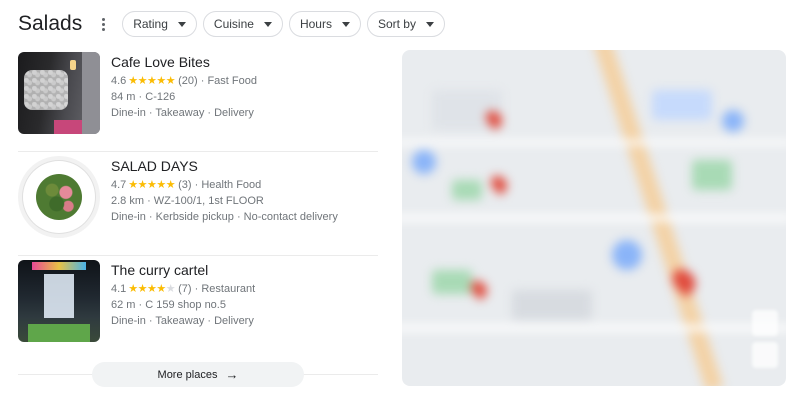 This screenshot has height=400, width=800. What do you see at coordinates (396, 24) in the screenshot?
I see `filter-chip-label: Sort by` at bounding box center [396, 24].